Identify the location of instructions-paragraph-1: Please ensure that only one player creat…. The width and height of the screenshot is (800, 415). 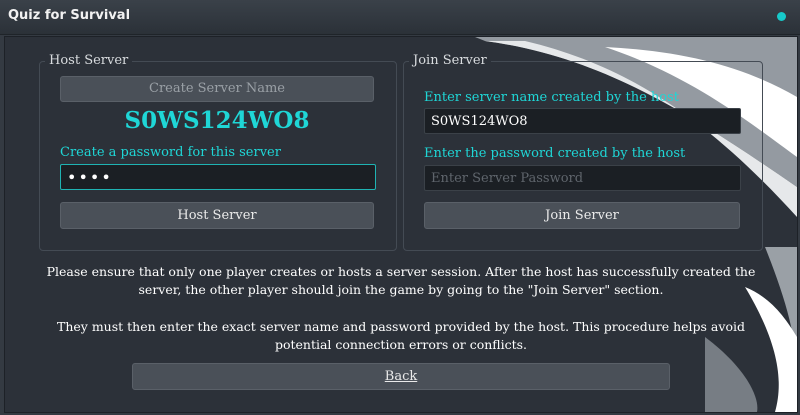
(401, 280).